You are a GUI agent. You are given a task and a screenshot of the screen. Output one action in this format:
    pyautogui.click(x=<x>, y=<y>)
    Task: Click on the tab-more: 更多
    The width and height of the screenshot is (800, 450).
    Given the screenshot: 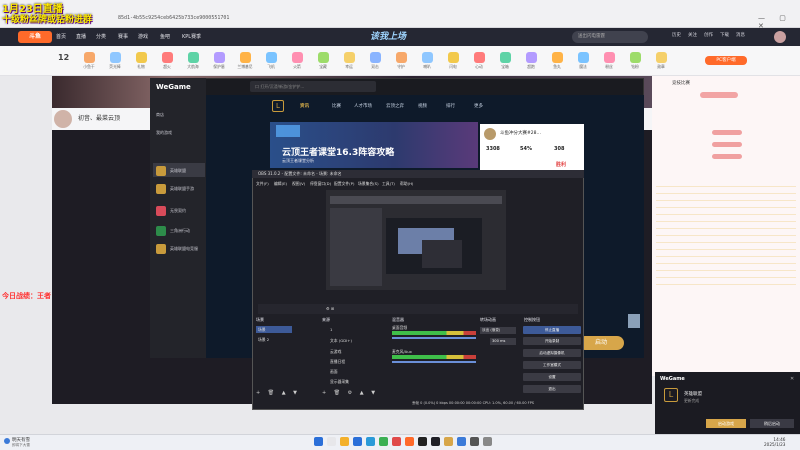 What is the action you would take?
    pyautogui.click(x=478, y=106)
    